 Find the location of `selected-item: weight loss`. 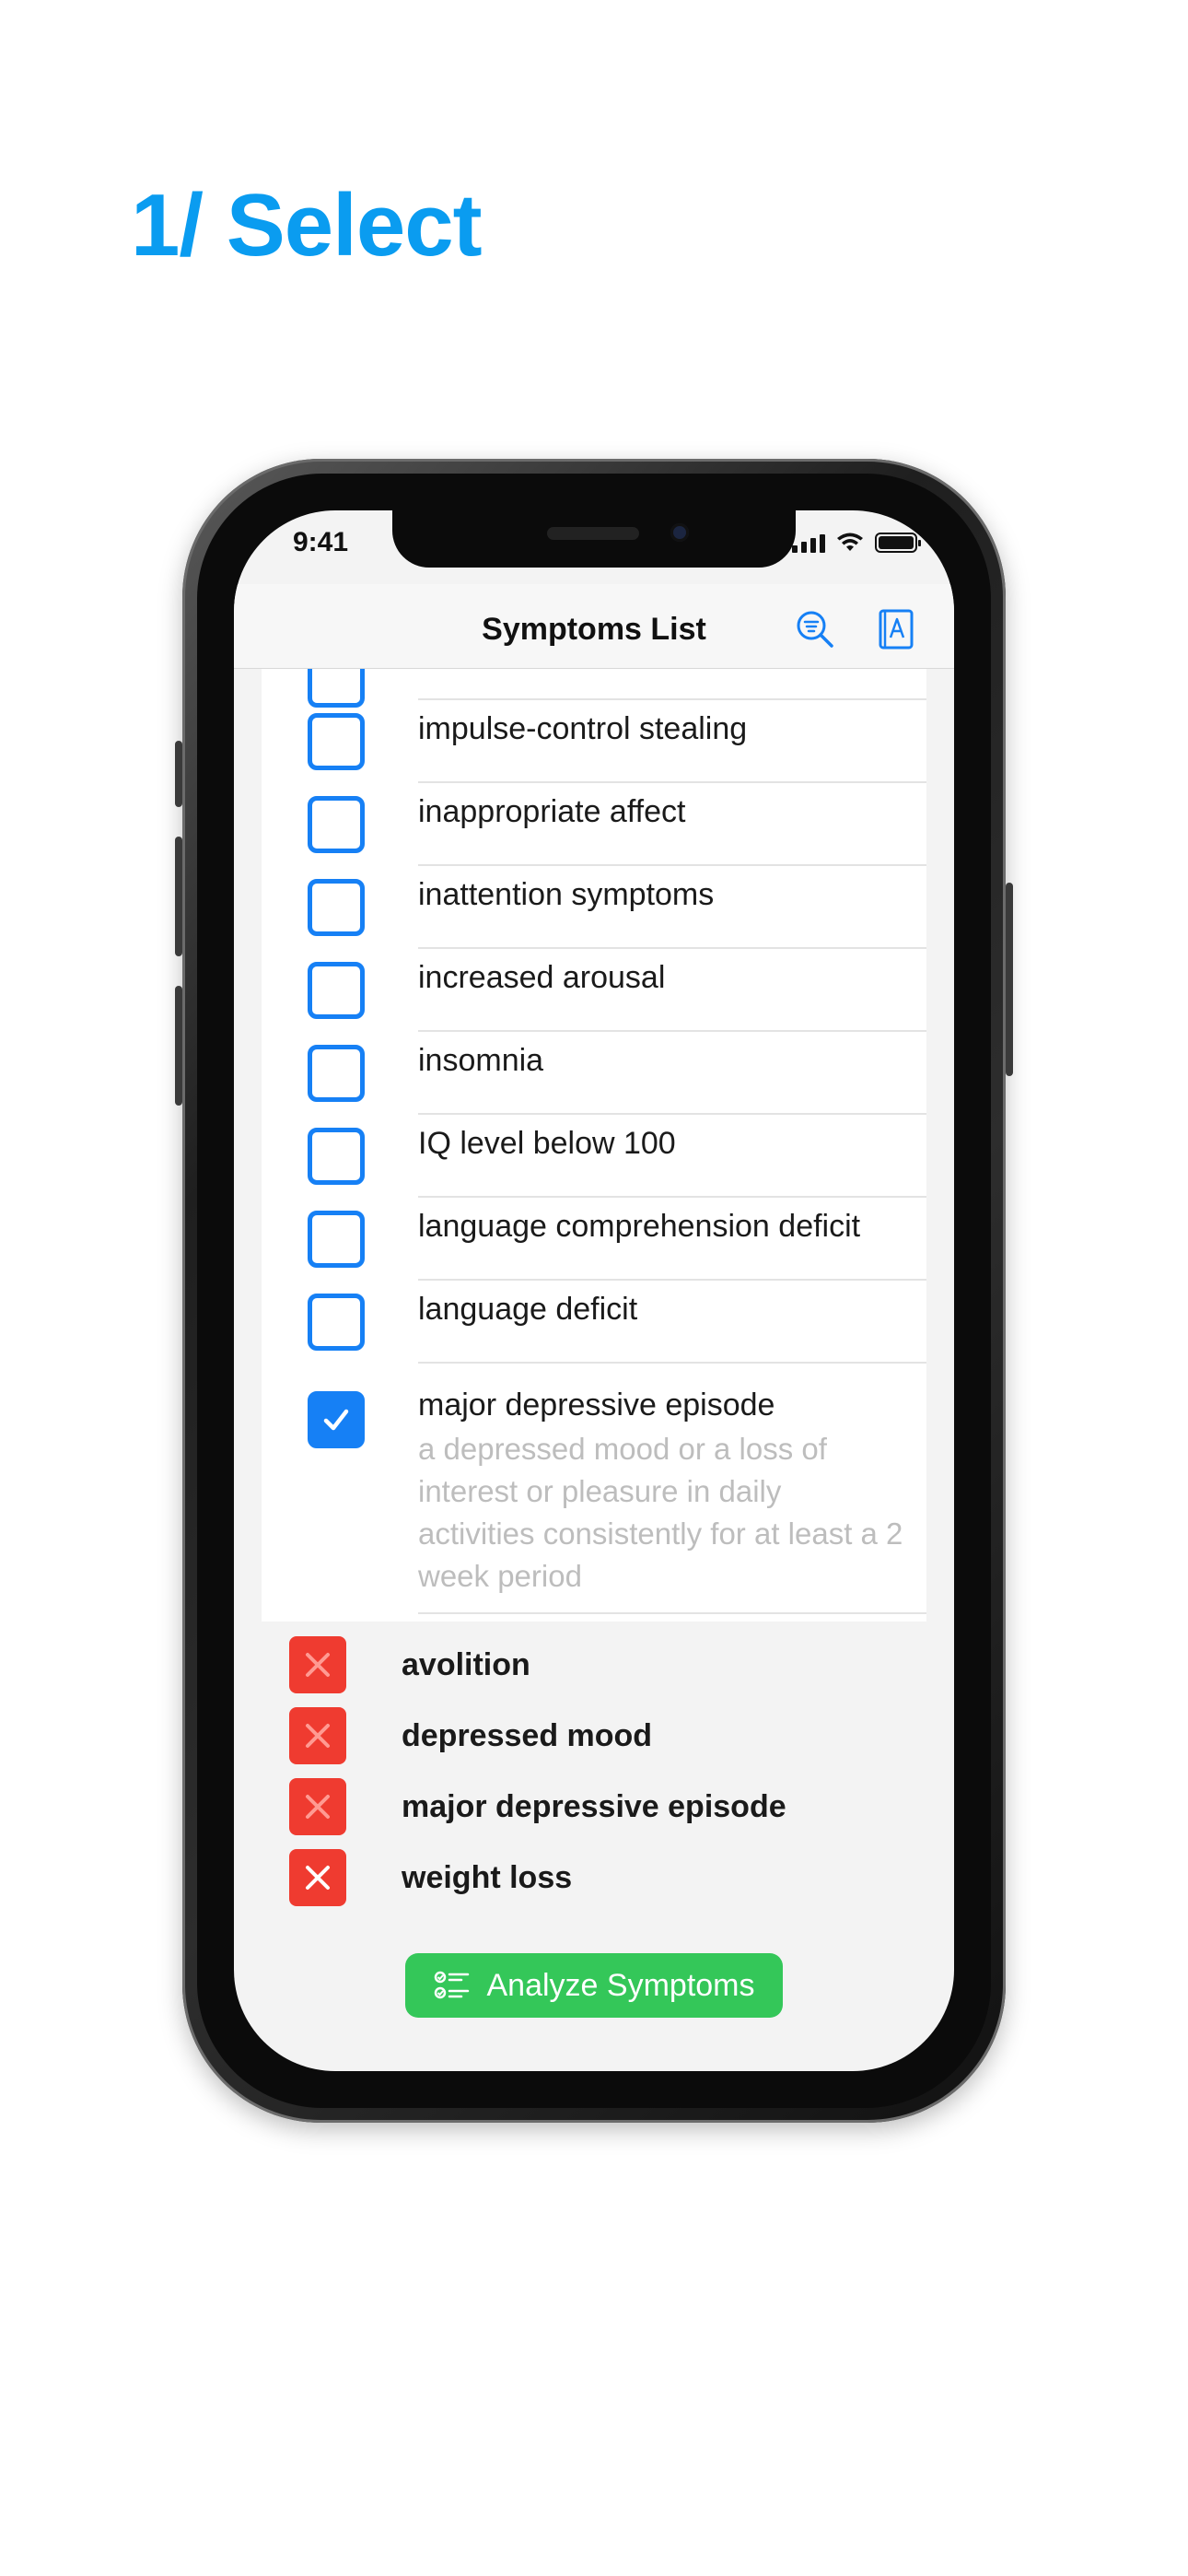

selected-item: weight loss is located at coordinates (593, 1878).